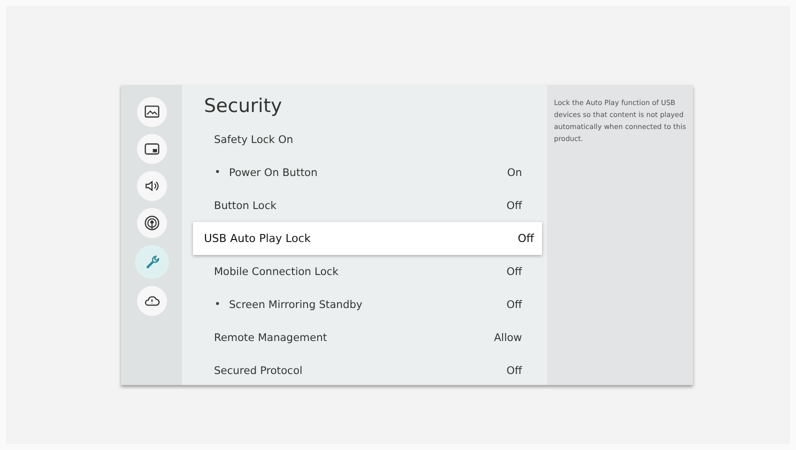 The width and height of the screenshot is (796, 450). What do you see at coordinates (276, 272) in the screenshot?
I see `setting-label: Mobile Connection Lock` at bounding box center [276, 272].